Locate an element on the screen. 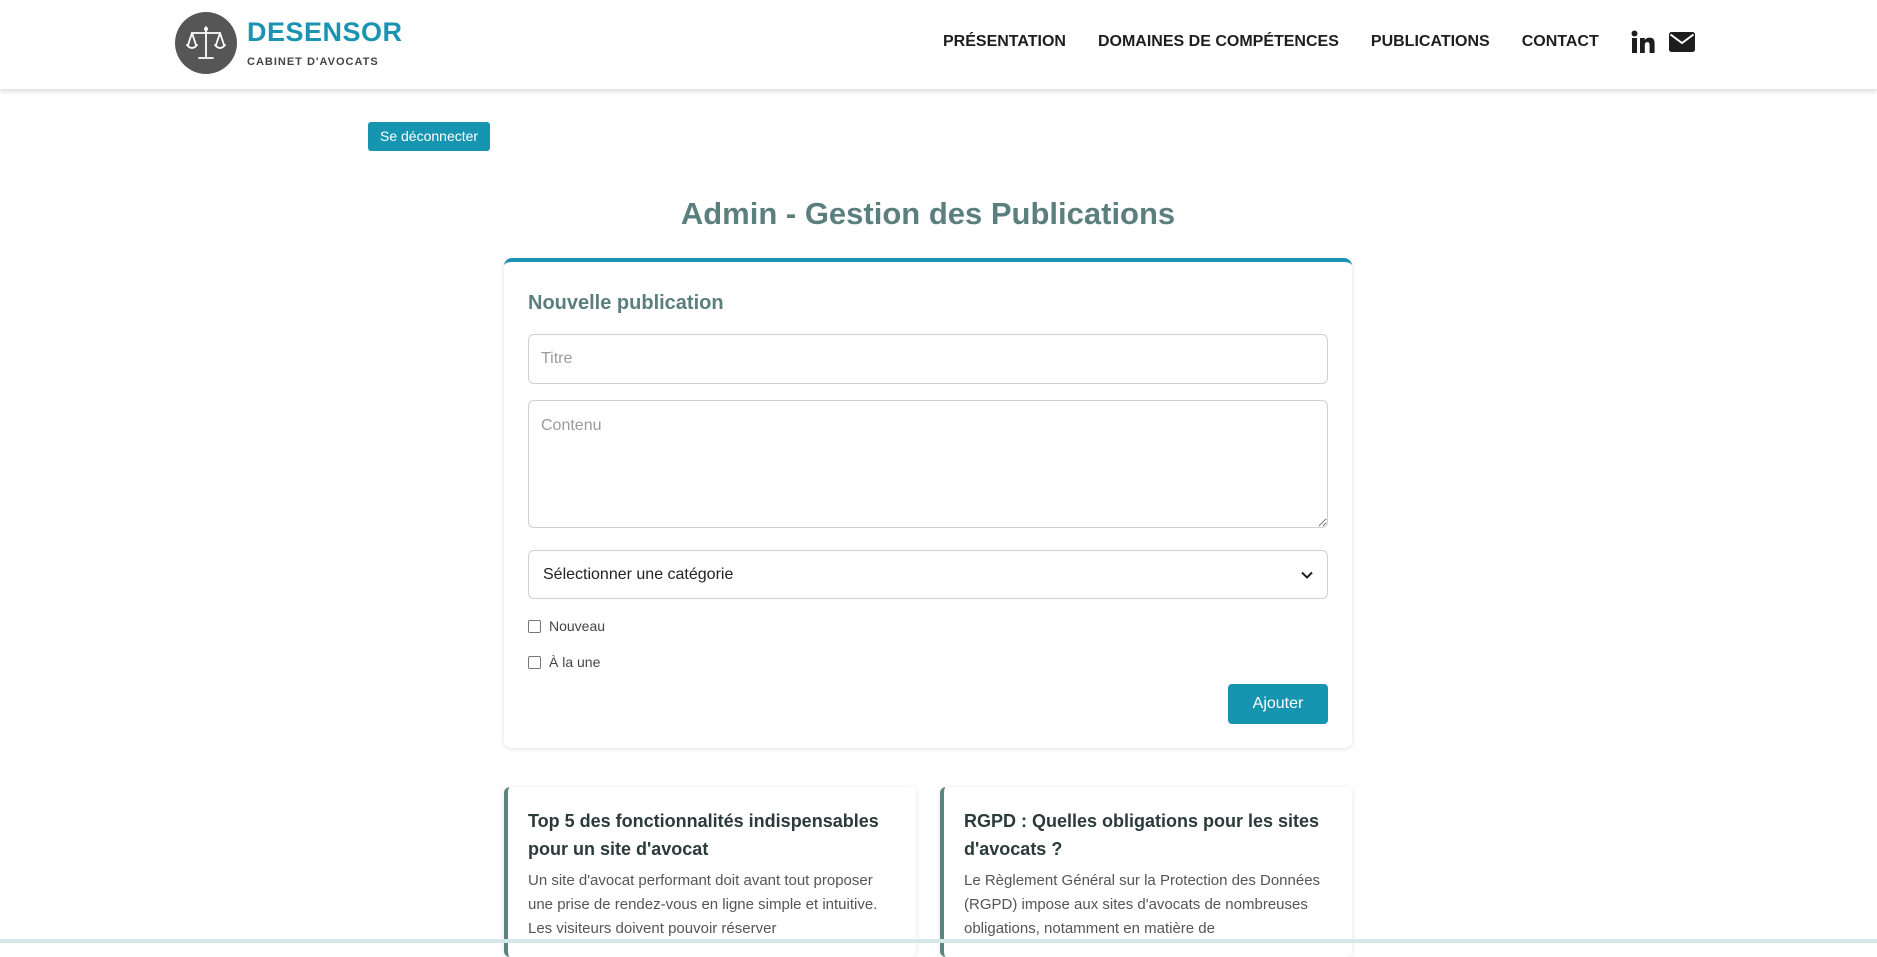 This screenshot has height=957, width=1877. checkbox-new-label: Nouveau is located at coordinates (577, 626).